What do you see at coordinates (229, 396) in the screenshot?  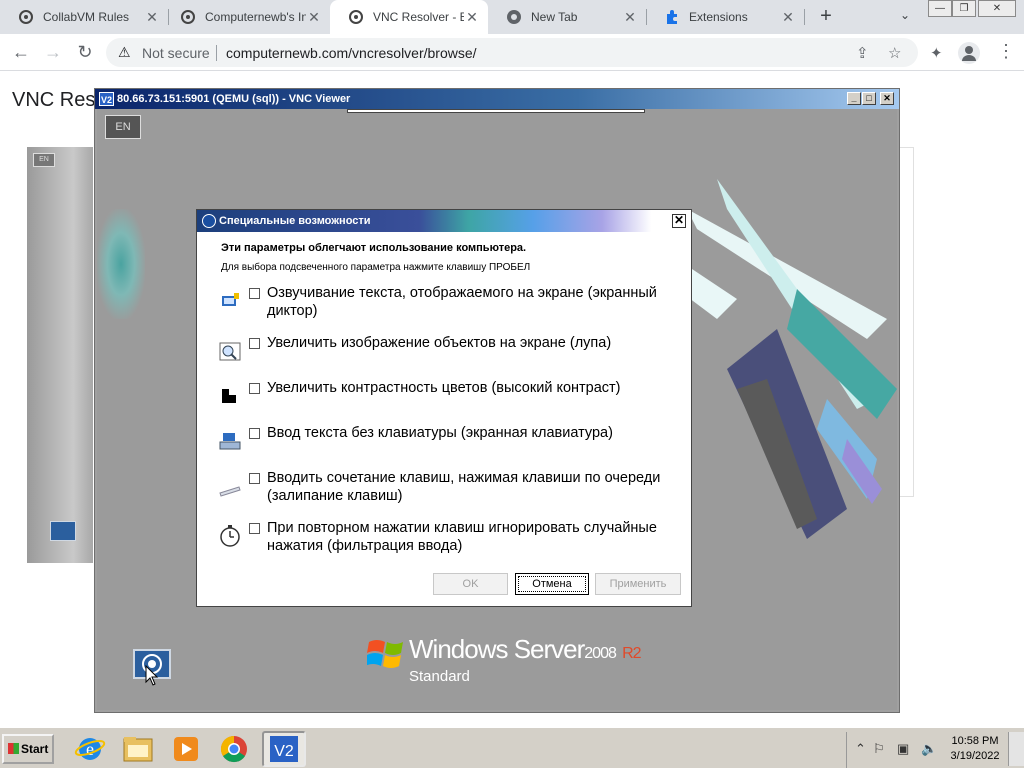 I see `high-contrast-icon` at bounding box center [229, 396].